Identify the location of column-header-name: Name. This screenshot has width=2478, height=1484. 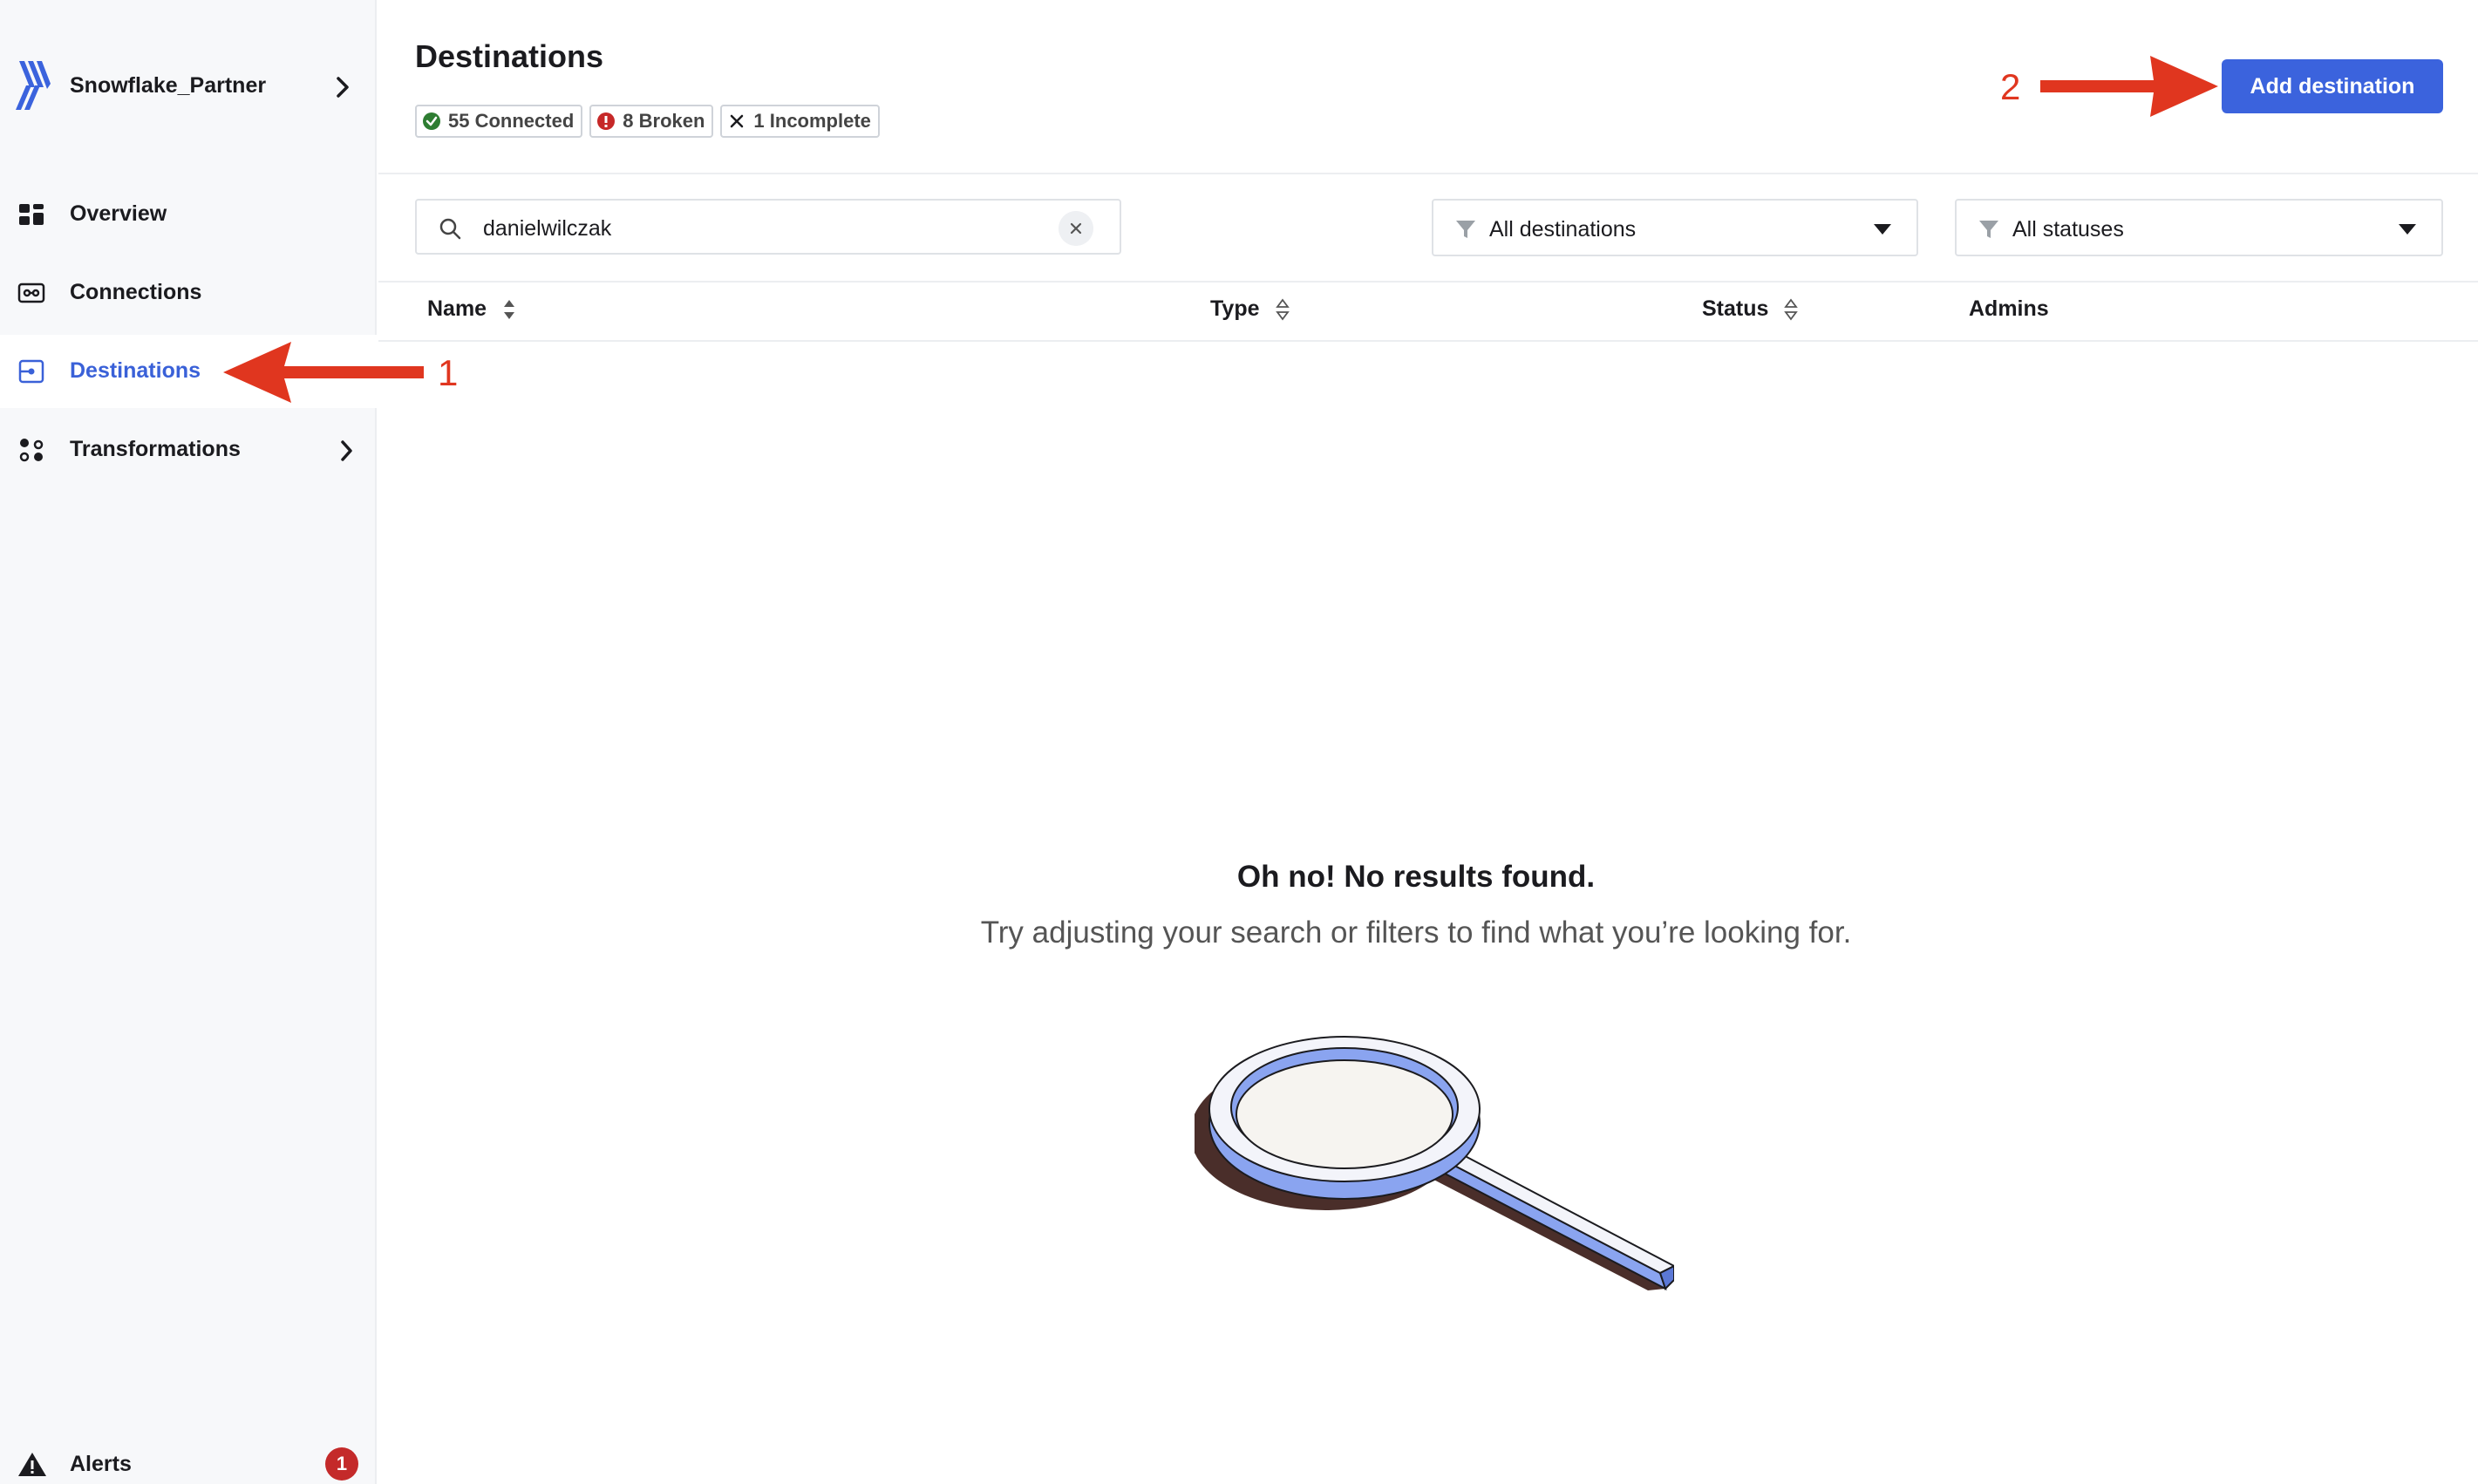
(471, 309).